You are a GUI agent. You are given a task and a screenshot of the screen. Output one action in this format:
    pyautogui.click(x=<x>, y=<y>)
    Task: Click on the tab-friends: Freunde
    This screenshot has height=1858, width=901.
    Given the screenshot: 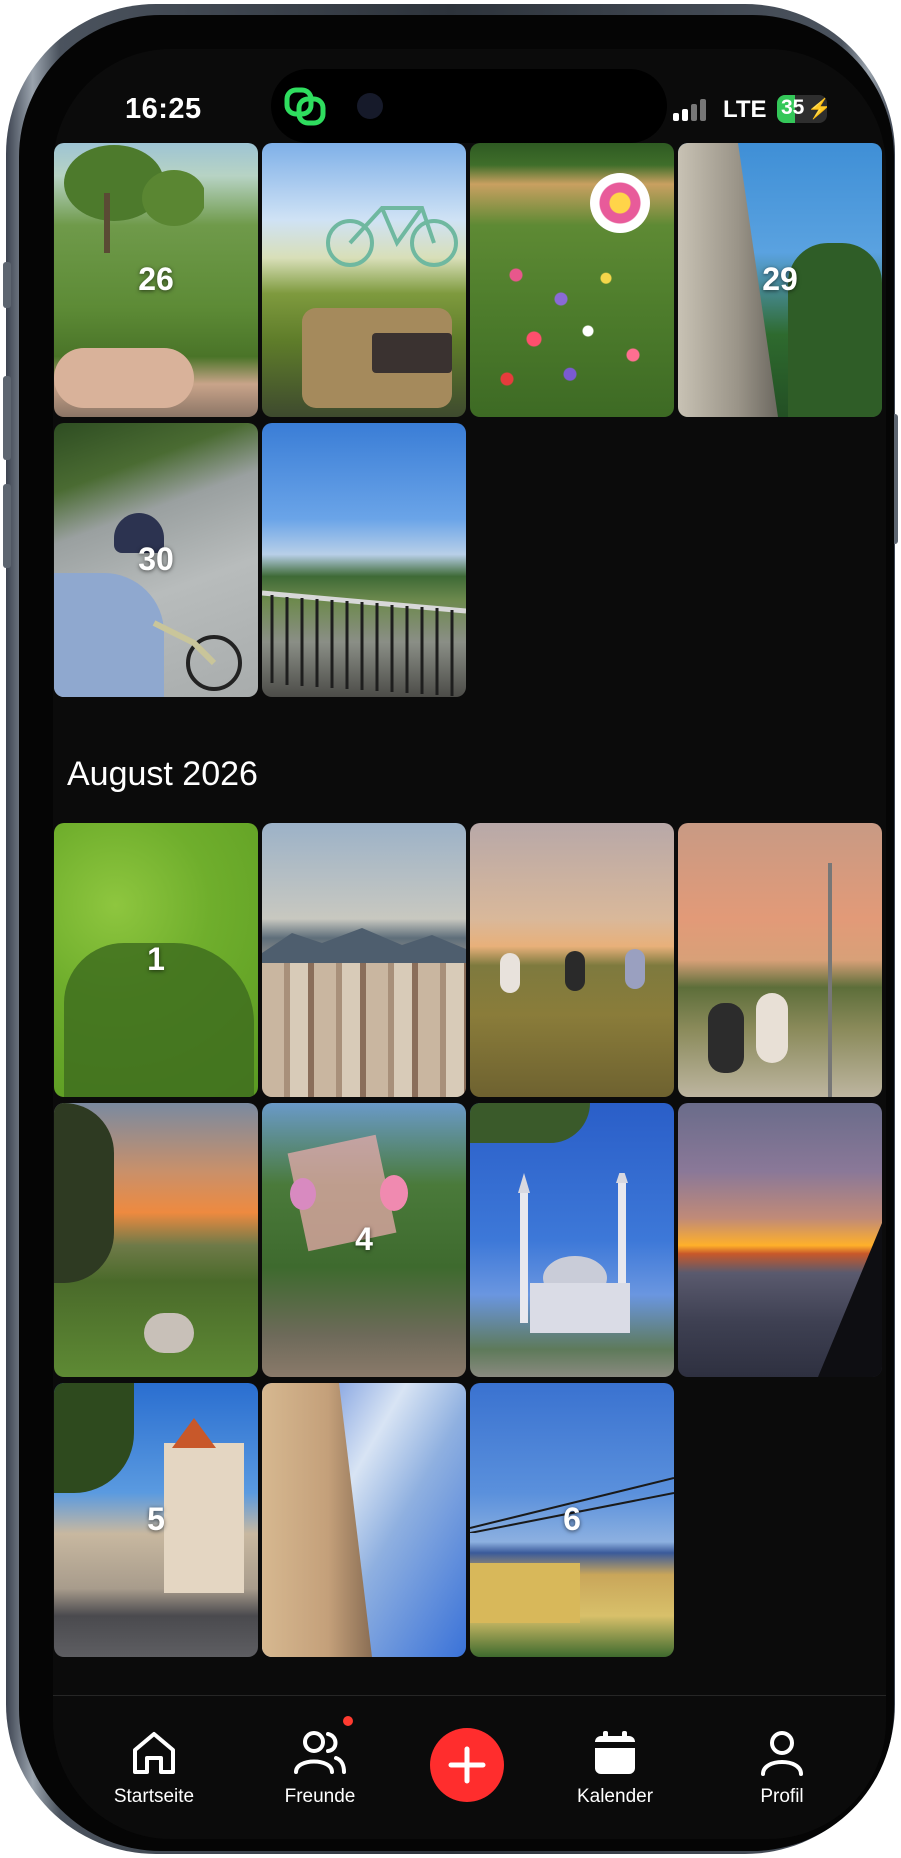 What is the action you would take?
    pyautogui.click(x=320, y=1756)
    